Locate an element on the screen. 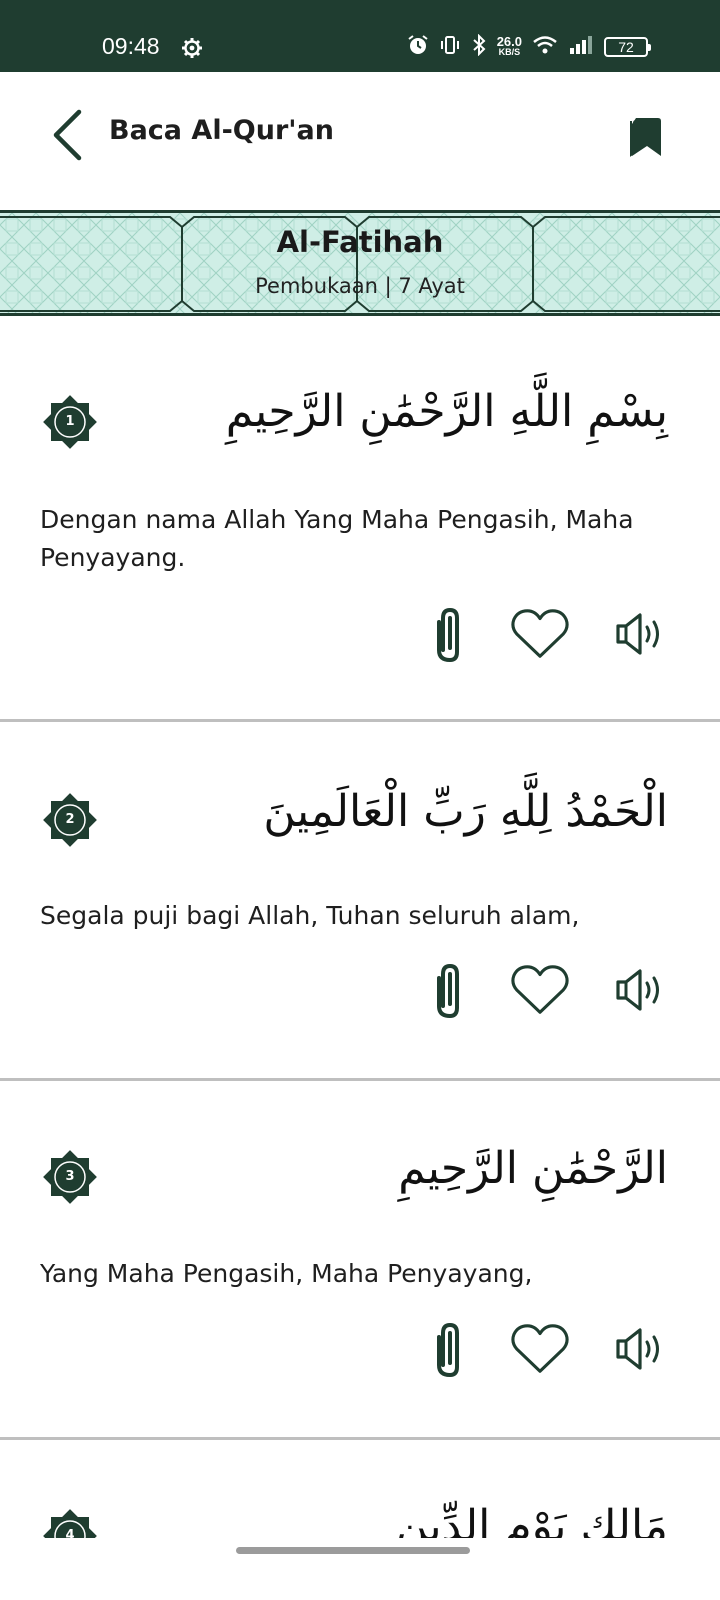  verse-number-badge: 1 is located at coordinates (70, 422).